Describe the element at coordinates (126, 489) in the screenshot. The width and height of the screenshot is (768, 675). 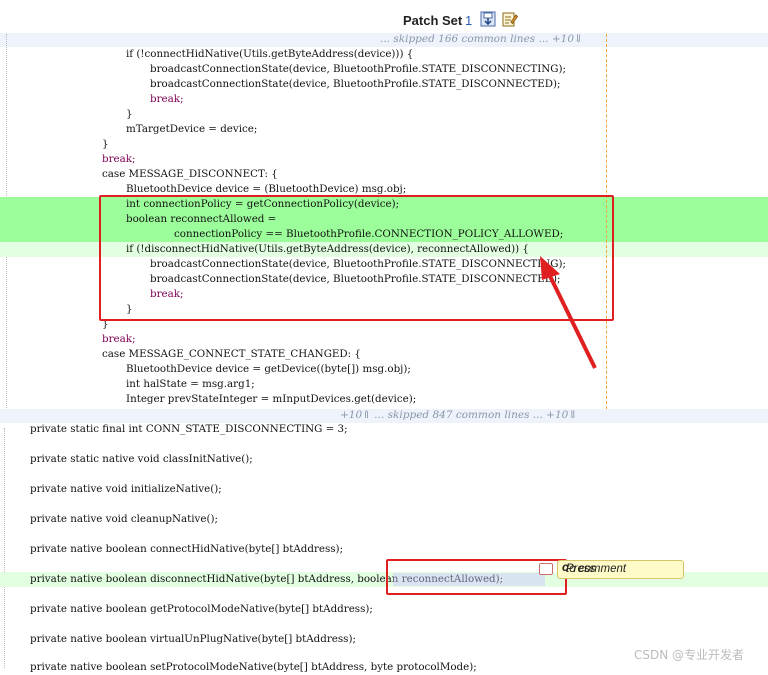
I see `code-line: private native void initializeNative();` at that location.